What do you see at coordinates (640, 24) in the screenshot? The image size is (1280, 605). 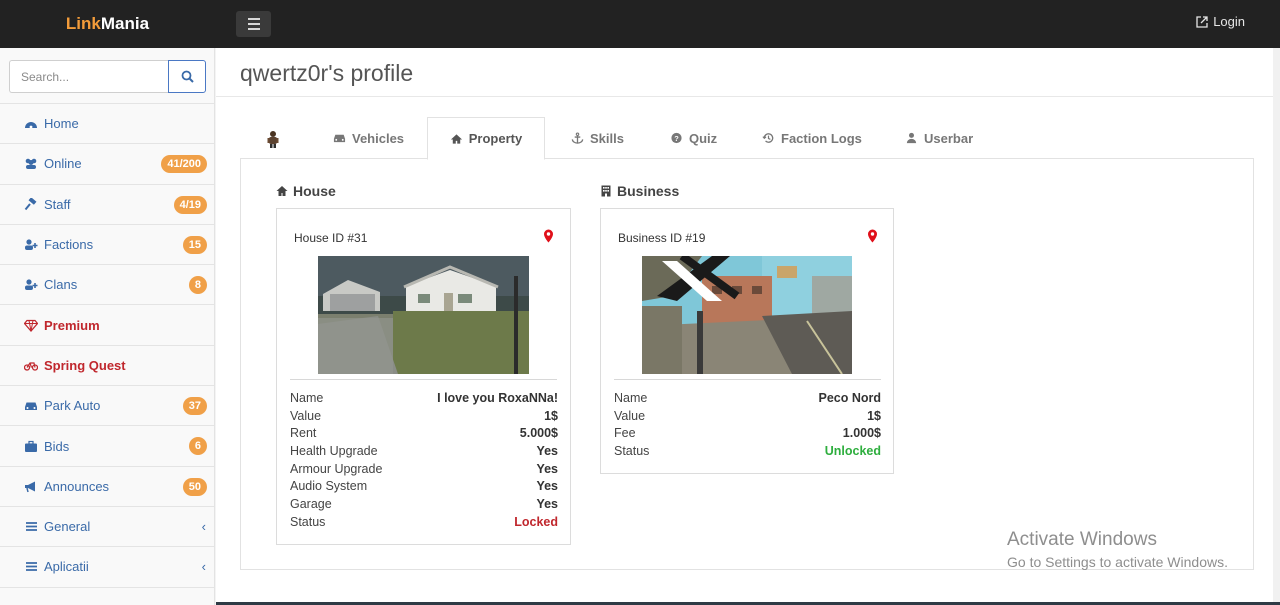 I see `top-navbar: Link Mania Login` at bounding box center [640, 24].